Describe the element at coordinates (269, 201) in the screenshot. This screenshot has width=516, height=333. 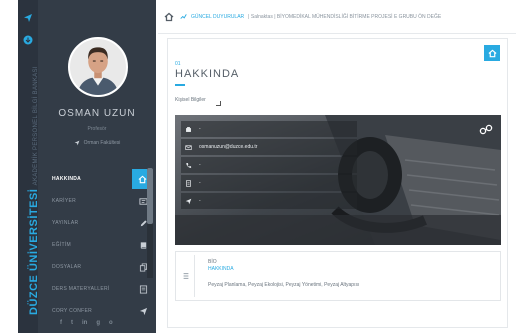
I see `info-row-location: -` at that location.